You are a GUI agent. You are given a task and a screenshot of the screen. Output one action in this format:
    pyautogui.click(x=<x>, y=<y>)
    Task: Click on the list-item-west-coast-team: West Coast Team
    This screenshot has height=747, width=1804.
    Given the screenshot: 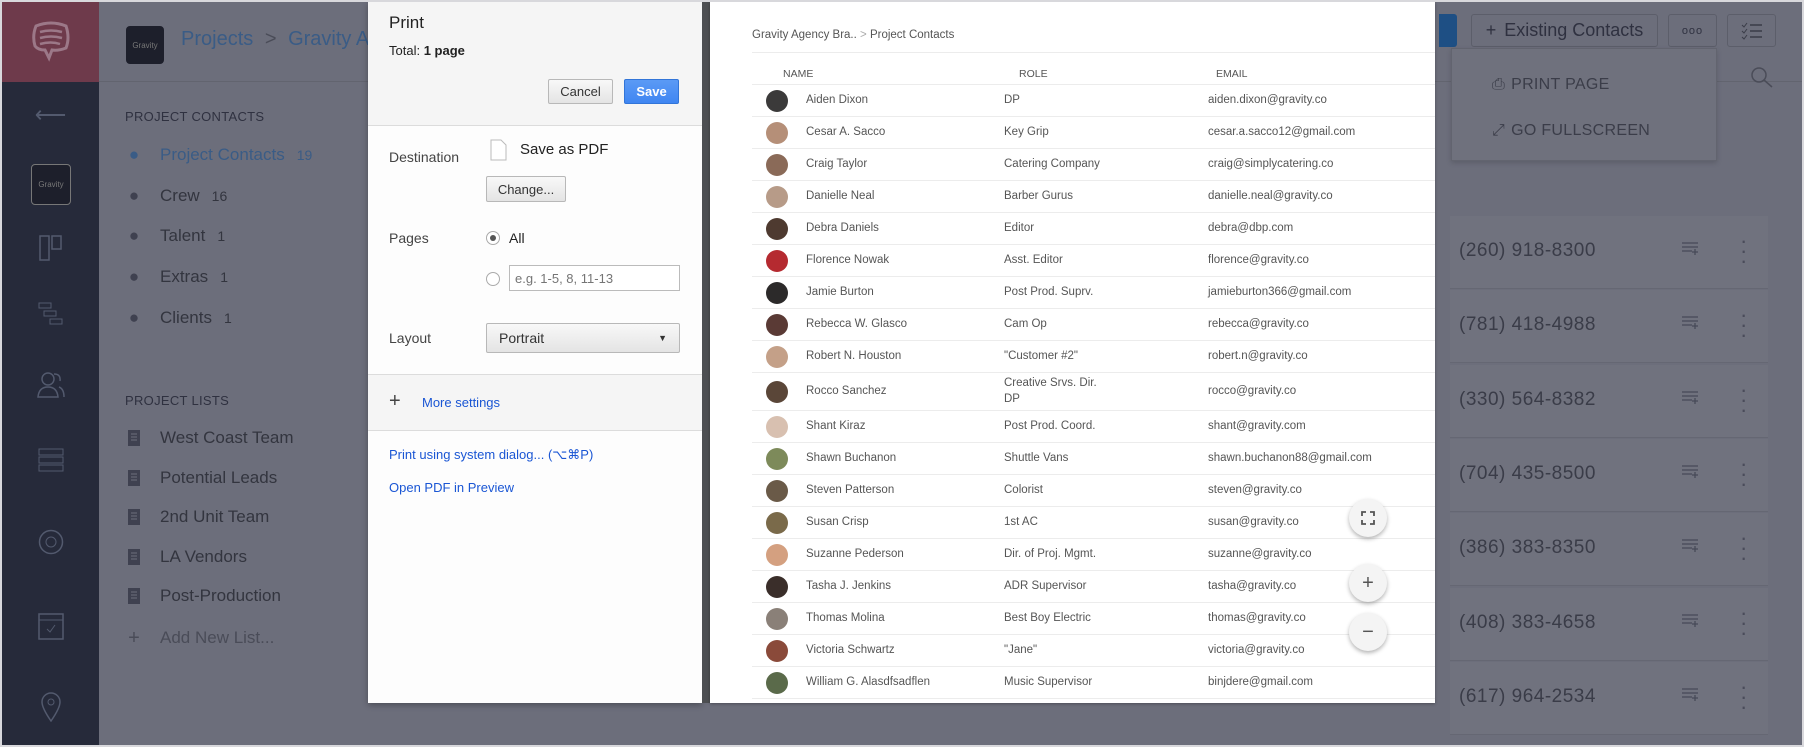 What is the action you would take?
    pyautogui.click(x=209, y=438)
    